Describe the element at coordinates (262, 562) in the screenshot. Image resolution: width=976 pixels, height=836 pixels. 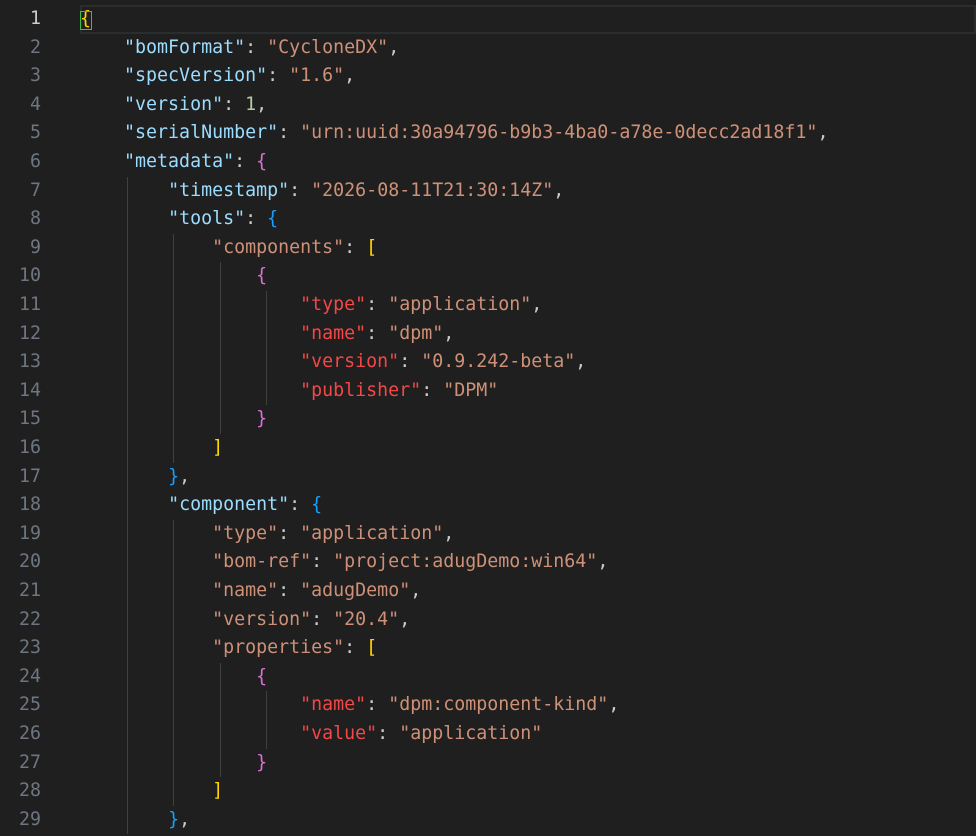
I see `token-key2: "bom-ref"` at that location.